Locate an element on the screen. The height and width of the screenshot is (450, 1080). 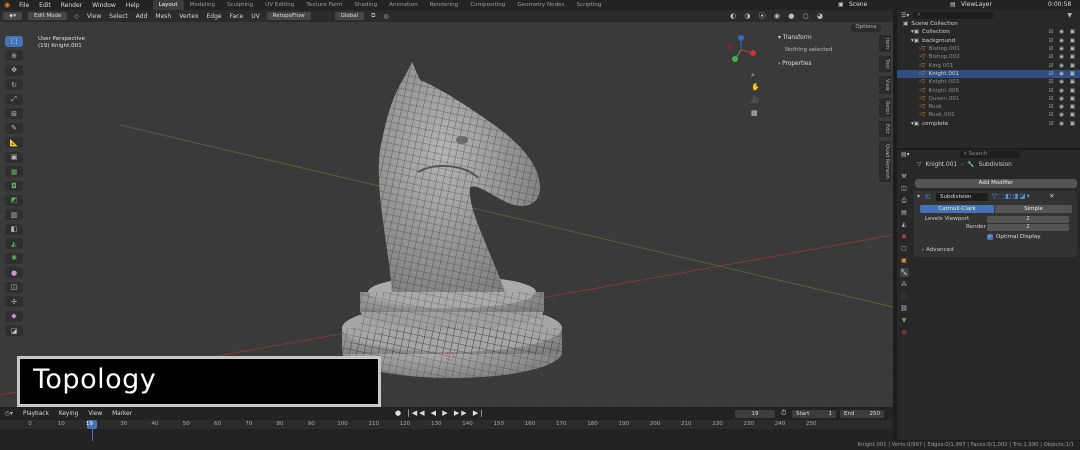
rip-tool-icon: ◪ is located at coordinates (14, 331).